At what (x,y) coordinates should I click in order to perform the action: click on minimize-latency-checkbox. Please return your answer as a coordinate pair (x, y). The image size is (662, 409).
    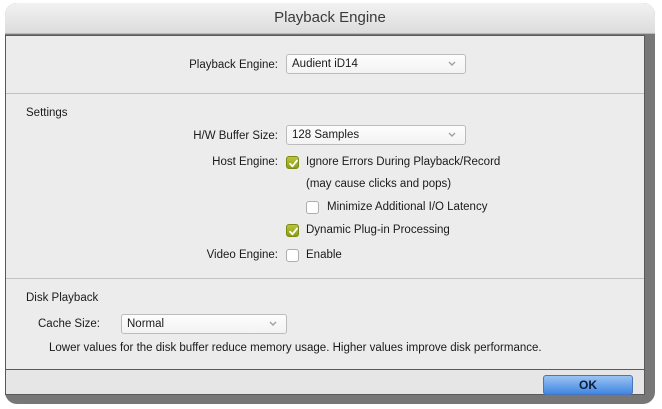
    Looking at the image, I should click on (312, 207).